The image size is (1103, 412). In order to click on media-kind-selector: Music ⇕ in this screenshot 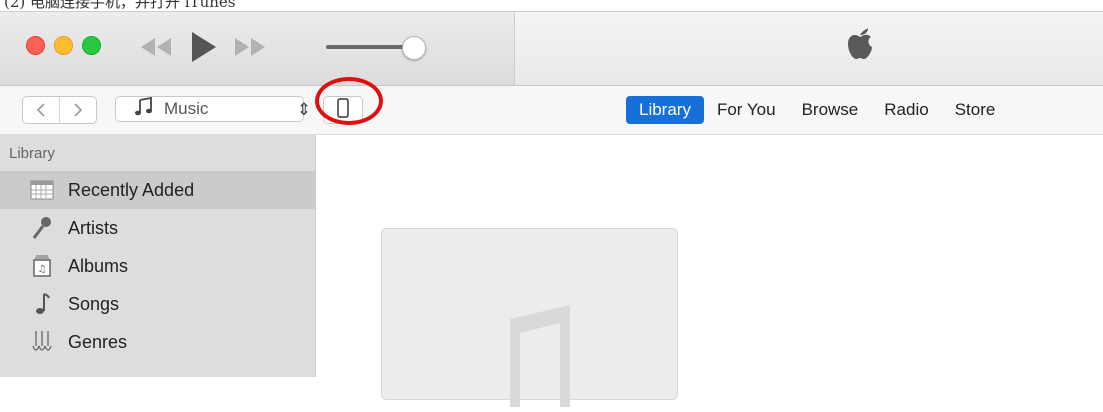, I will do `click(213, 109)`.